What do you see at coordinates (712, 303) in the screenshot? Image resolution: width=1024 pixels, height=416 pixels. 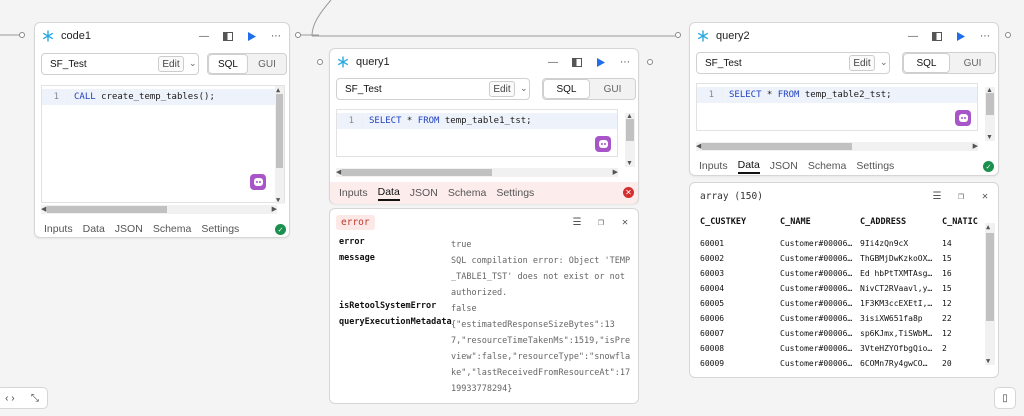 I see `table-cell: 60005` at bounding box center [712, 303].